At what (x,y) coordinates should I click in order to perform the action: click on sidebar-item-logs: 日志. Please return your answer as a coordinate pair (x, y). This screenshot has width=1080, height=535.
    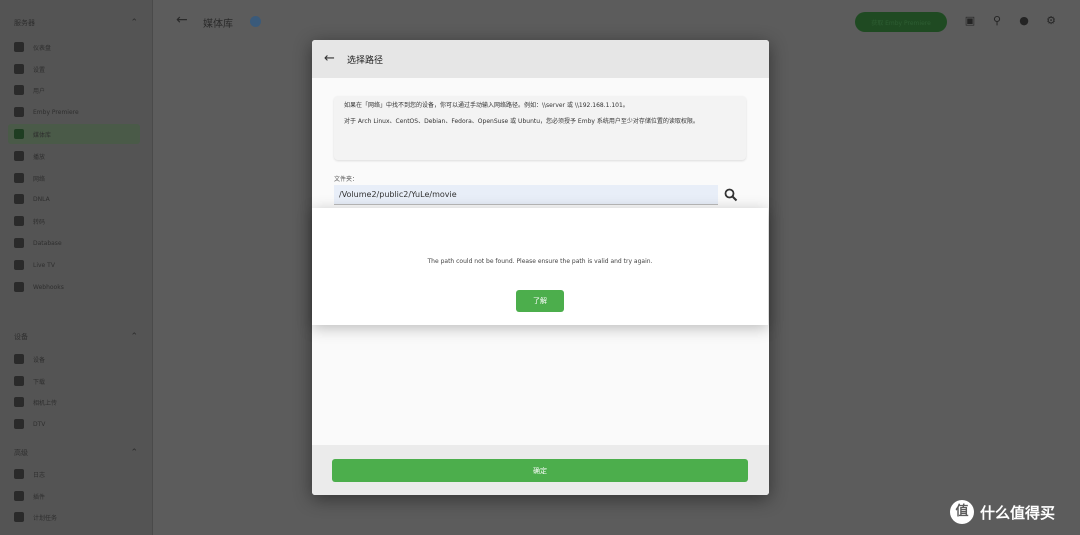
    Looking at the image, I should click on (76, 474).